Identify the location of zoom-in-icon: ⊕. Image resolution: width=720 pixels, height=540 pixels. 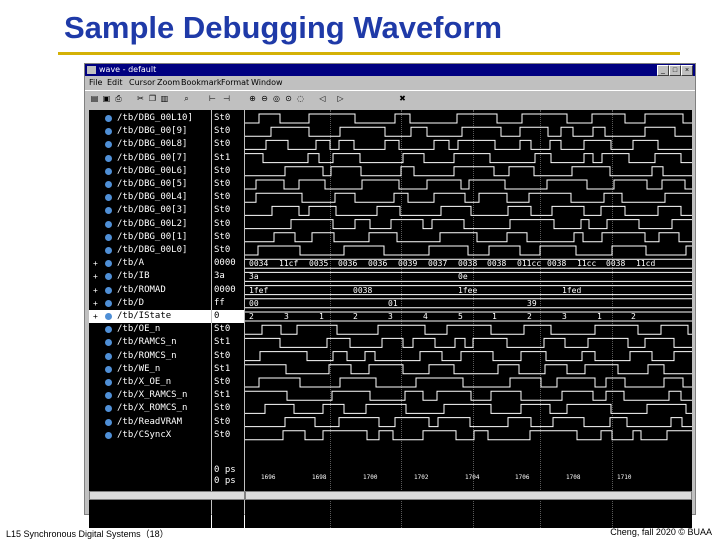
(252, 98).